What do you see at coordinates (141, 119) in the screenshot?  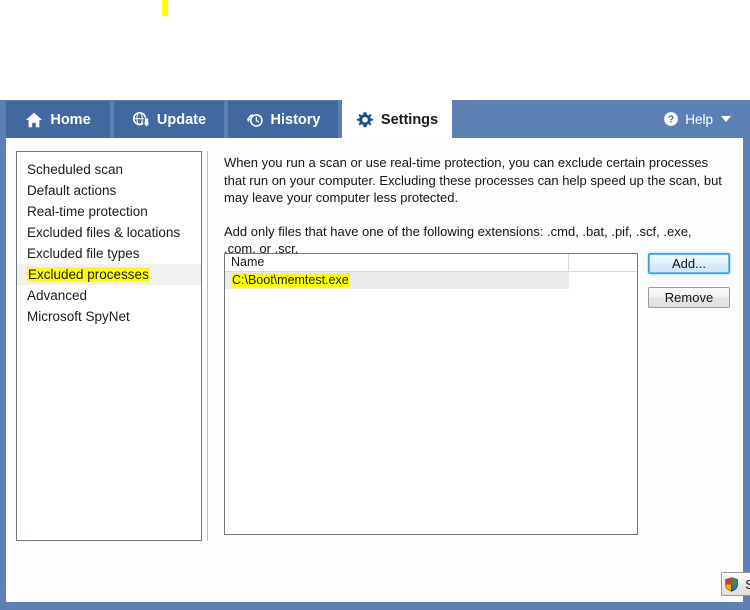 I see `globe-download-icon` at bounding box center [141, 119].